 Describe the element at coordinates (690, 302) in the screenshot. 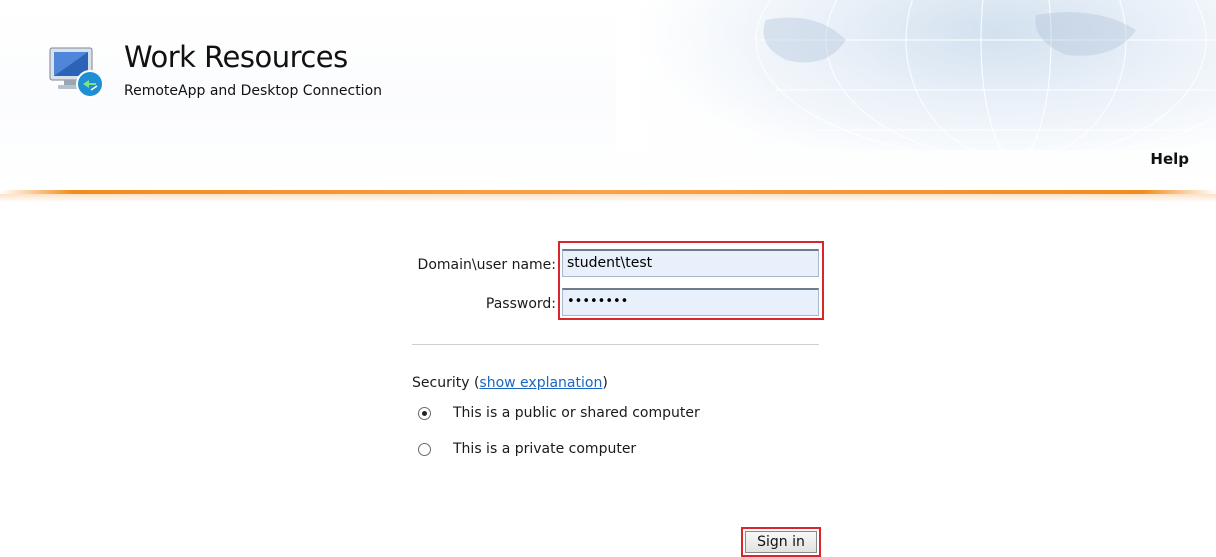

I see `password-input: ••••••••` at that location.